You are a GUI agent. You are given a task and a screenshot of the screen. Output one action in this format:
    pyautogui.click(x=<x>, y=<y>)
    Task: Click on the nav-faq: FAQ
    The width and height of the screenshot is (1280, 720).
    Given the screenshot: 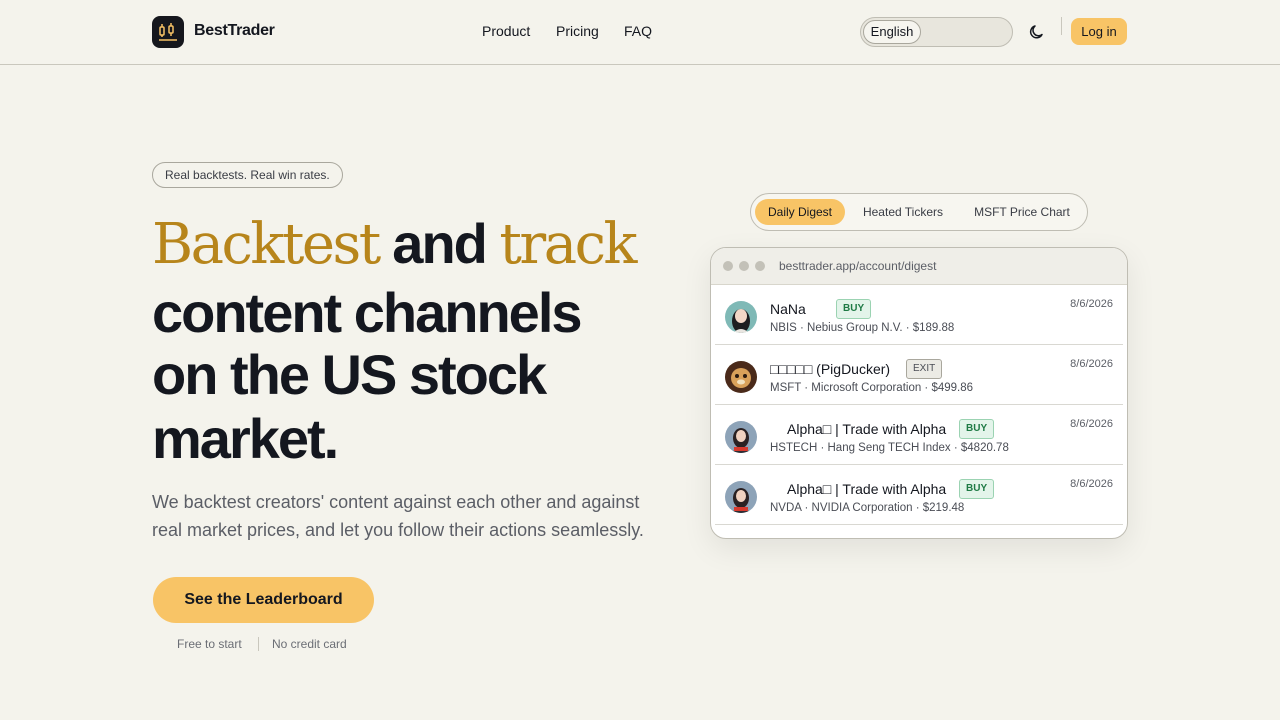 What is the action you would take?
    pyautogui.click(x=638, y=31)
    